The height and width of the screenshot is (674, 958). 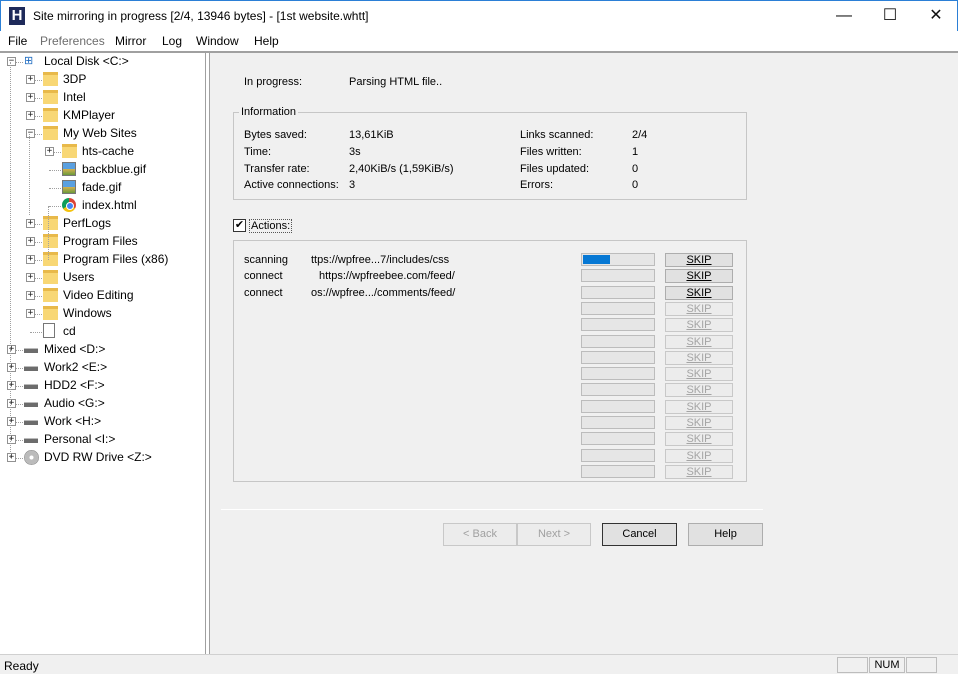 What do you see at coordinates (102, 278) in the screenshot?
I see `tree-item: + Users` at bounding box center [102, 278].